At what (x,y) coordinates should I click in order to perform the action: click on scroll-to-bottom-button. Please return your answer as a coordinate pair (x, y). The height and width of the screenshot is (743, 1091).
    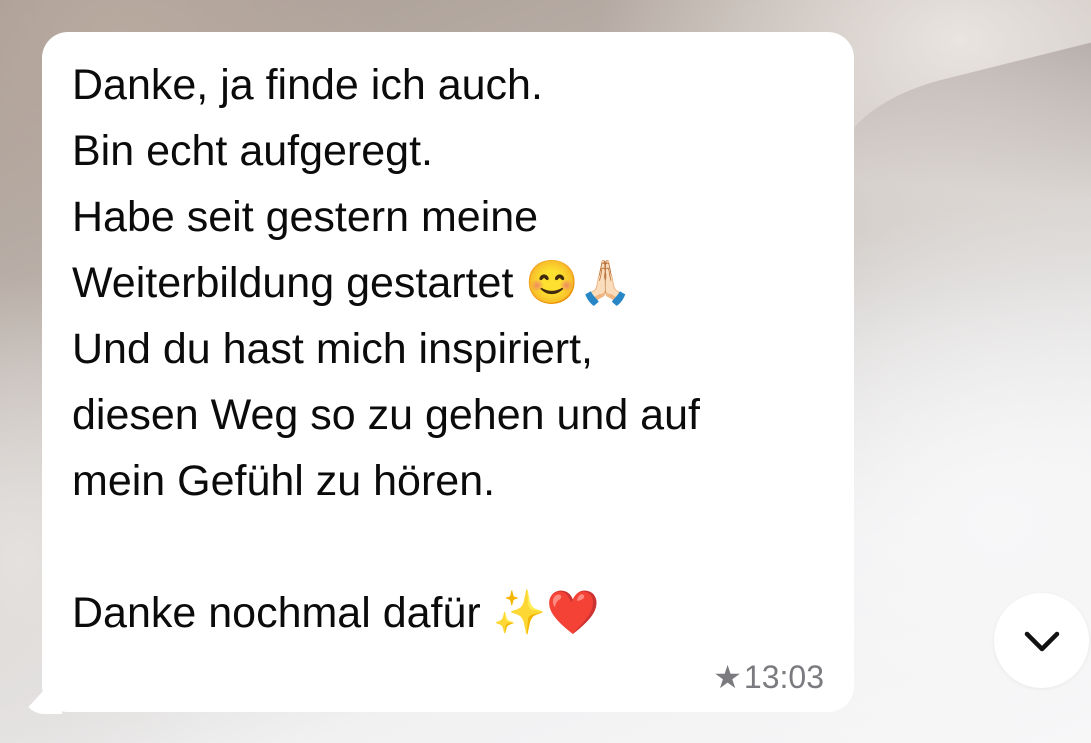
    Looking at the image, I should click on (1041, 640).